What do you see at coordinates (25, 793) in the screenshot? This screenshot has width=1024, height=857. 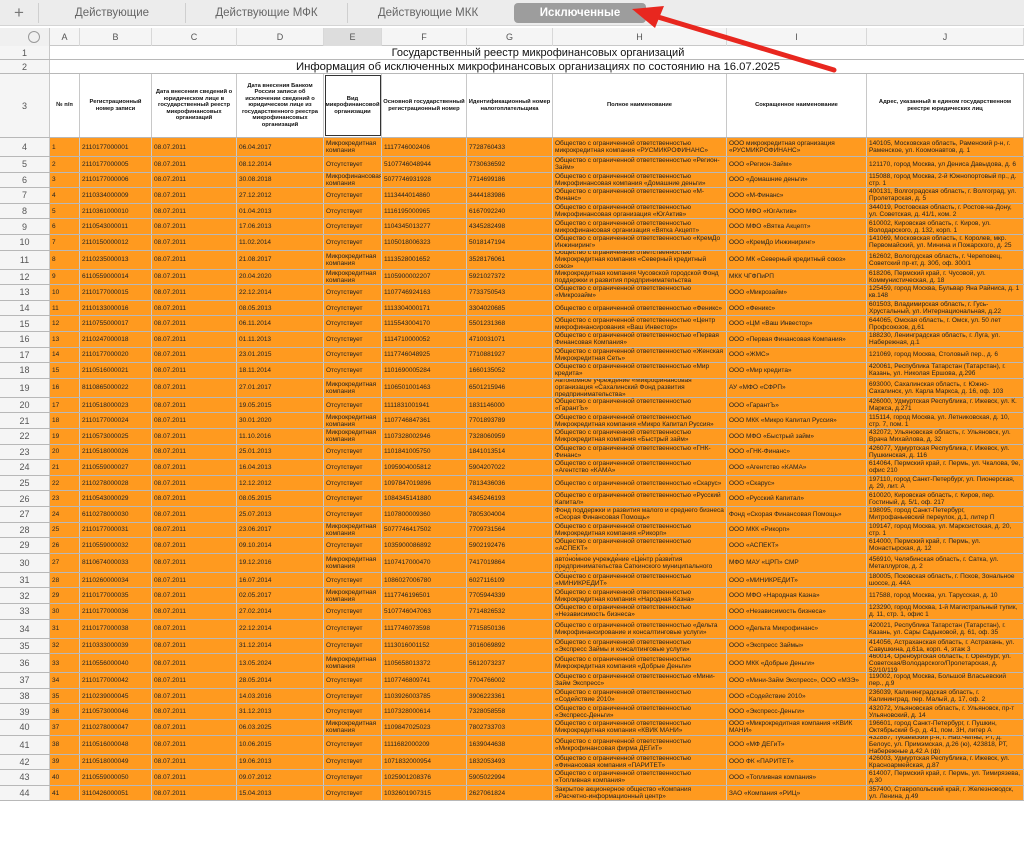 I see `row-number: 44` at bounding box center [25, 793].